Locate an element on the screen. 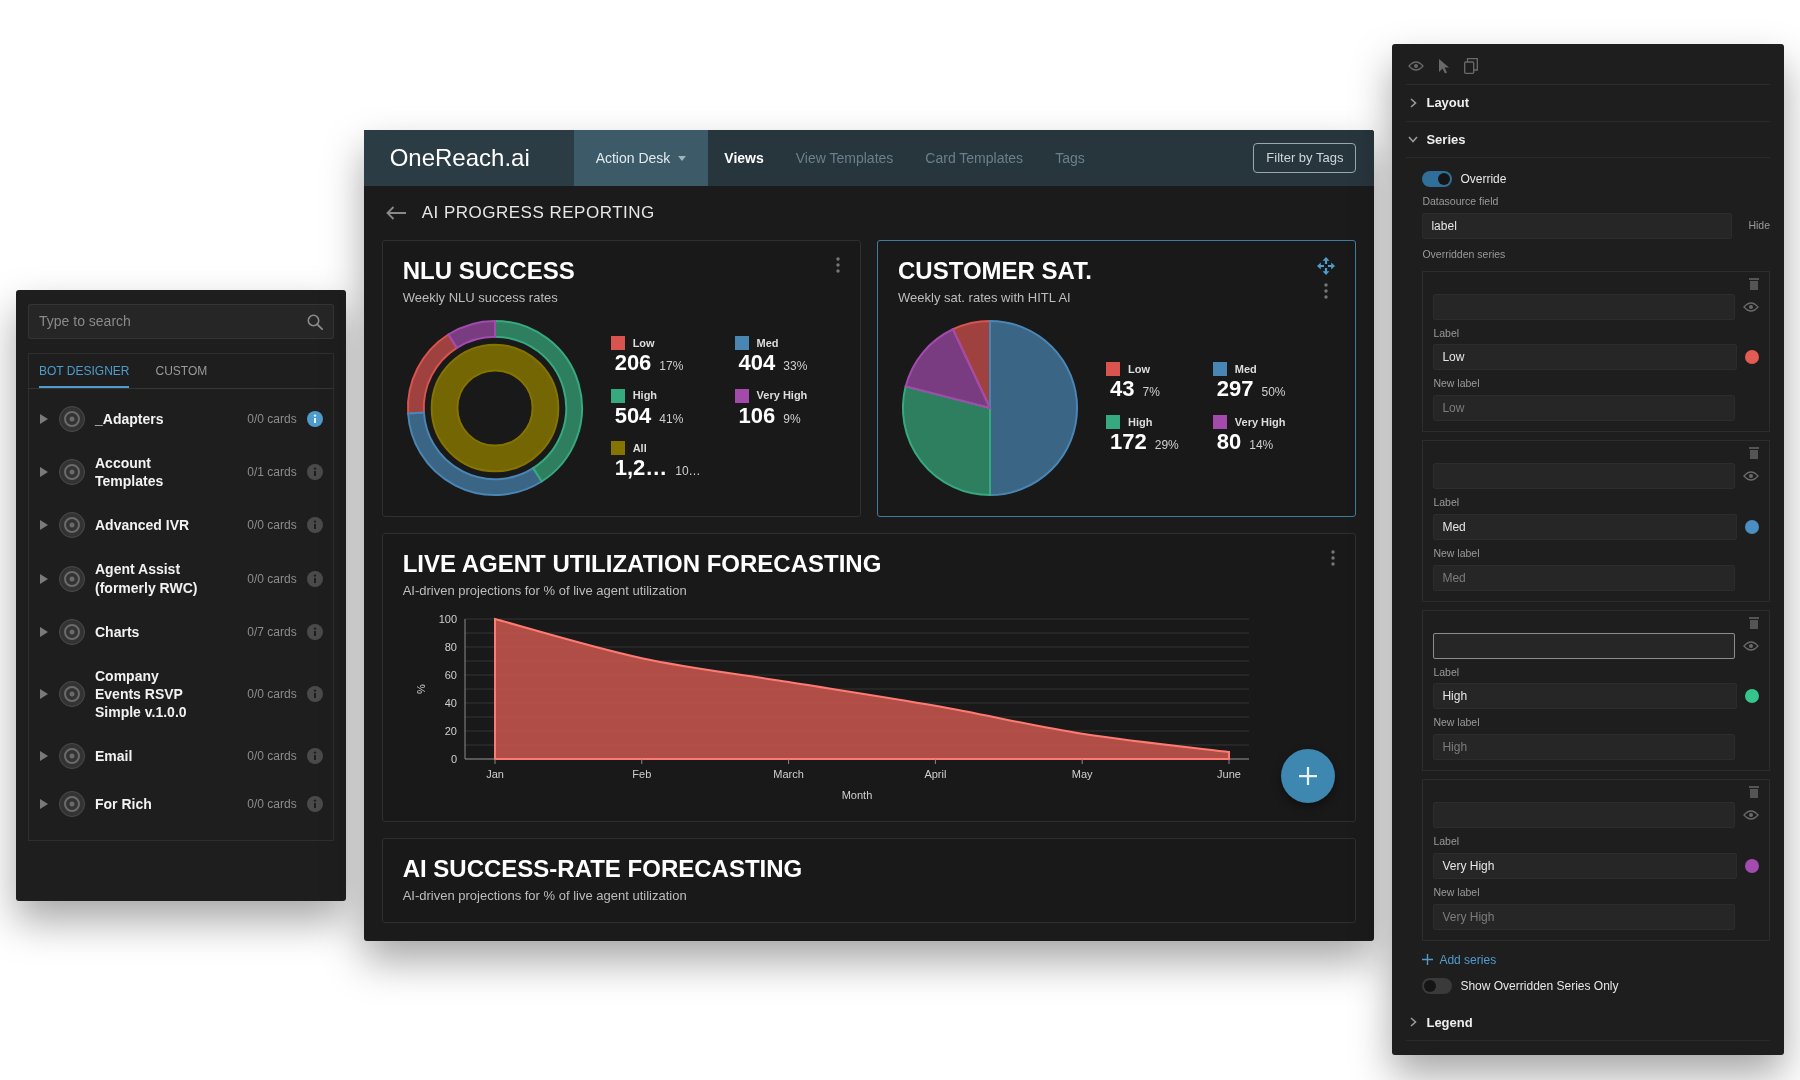 This screenshot has width=1800, height=1080. legend-value: 404 is located at coordinates (757, 363).